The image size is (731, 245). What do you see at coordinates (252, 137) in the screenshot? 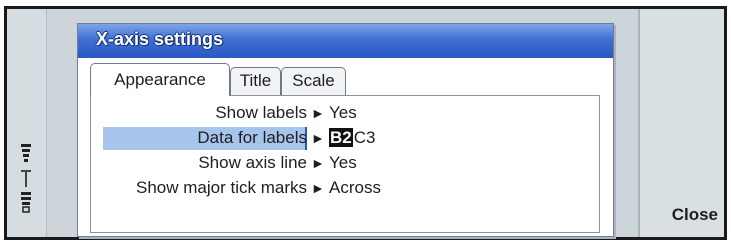
I see `setting-label: Data for labels` at bounding box center [252, 137].